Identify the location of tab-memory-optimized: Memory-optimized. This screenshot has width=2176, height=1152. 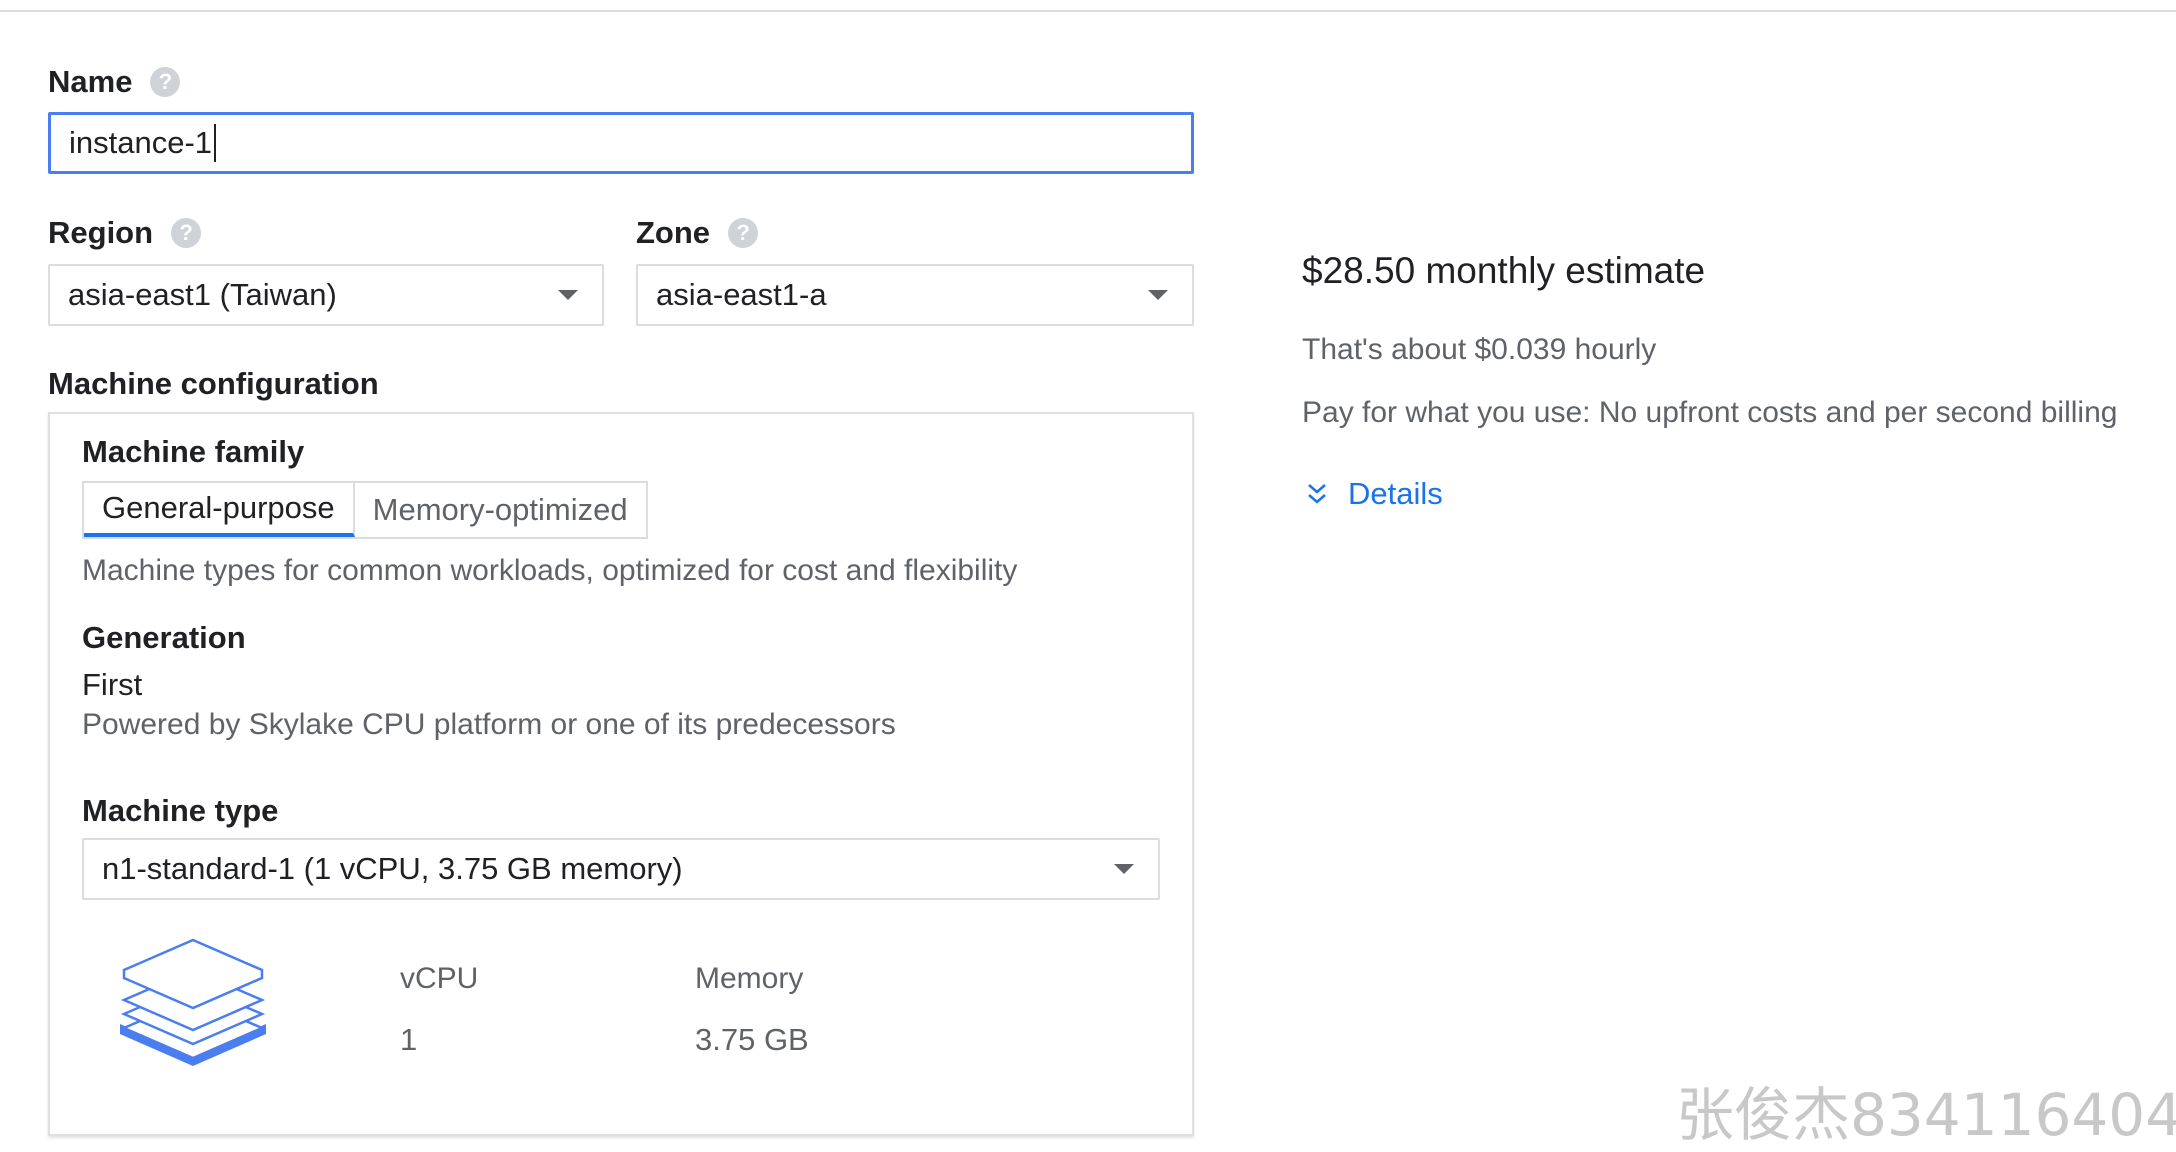
(500, 510).